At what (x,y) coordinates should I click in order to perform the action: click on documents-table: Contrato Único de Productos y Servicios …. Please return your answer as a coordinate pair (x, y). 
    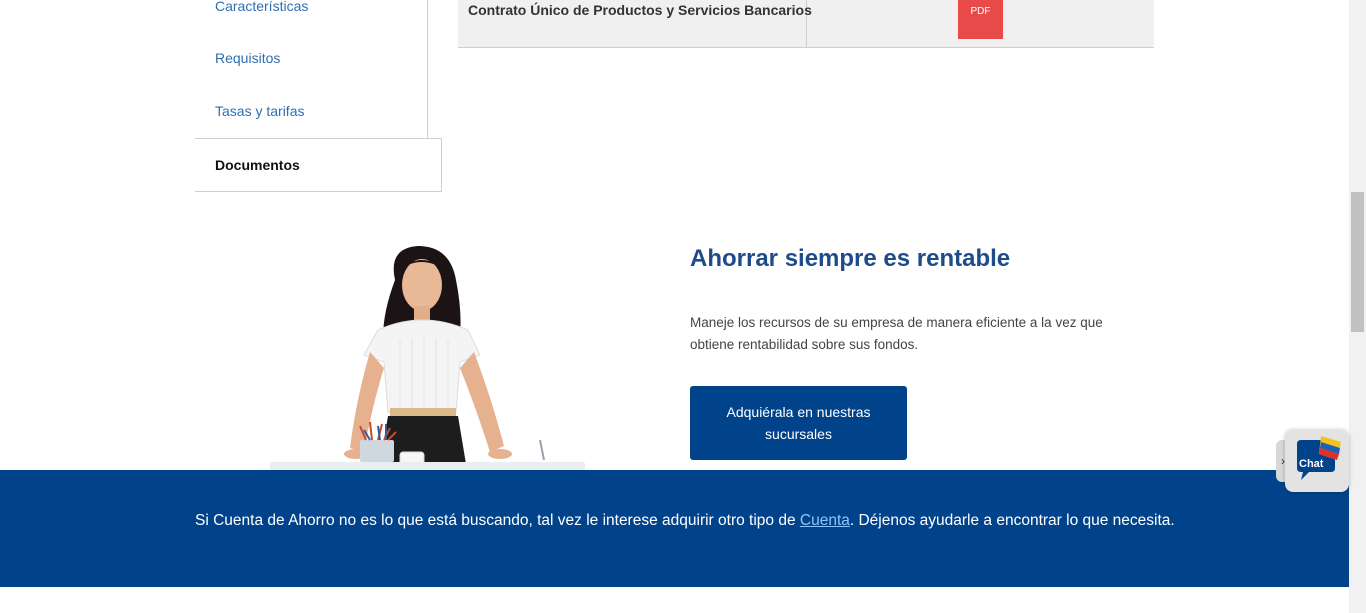
    Looking at the image, I should click on (806, 24).